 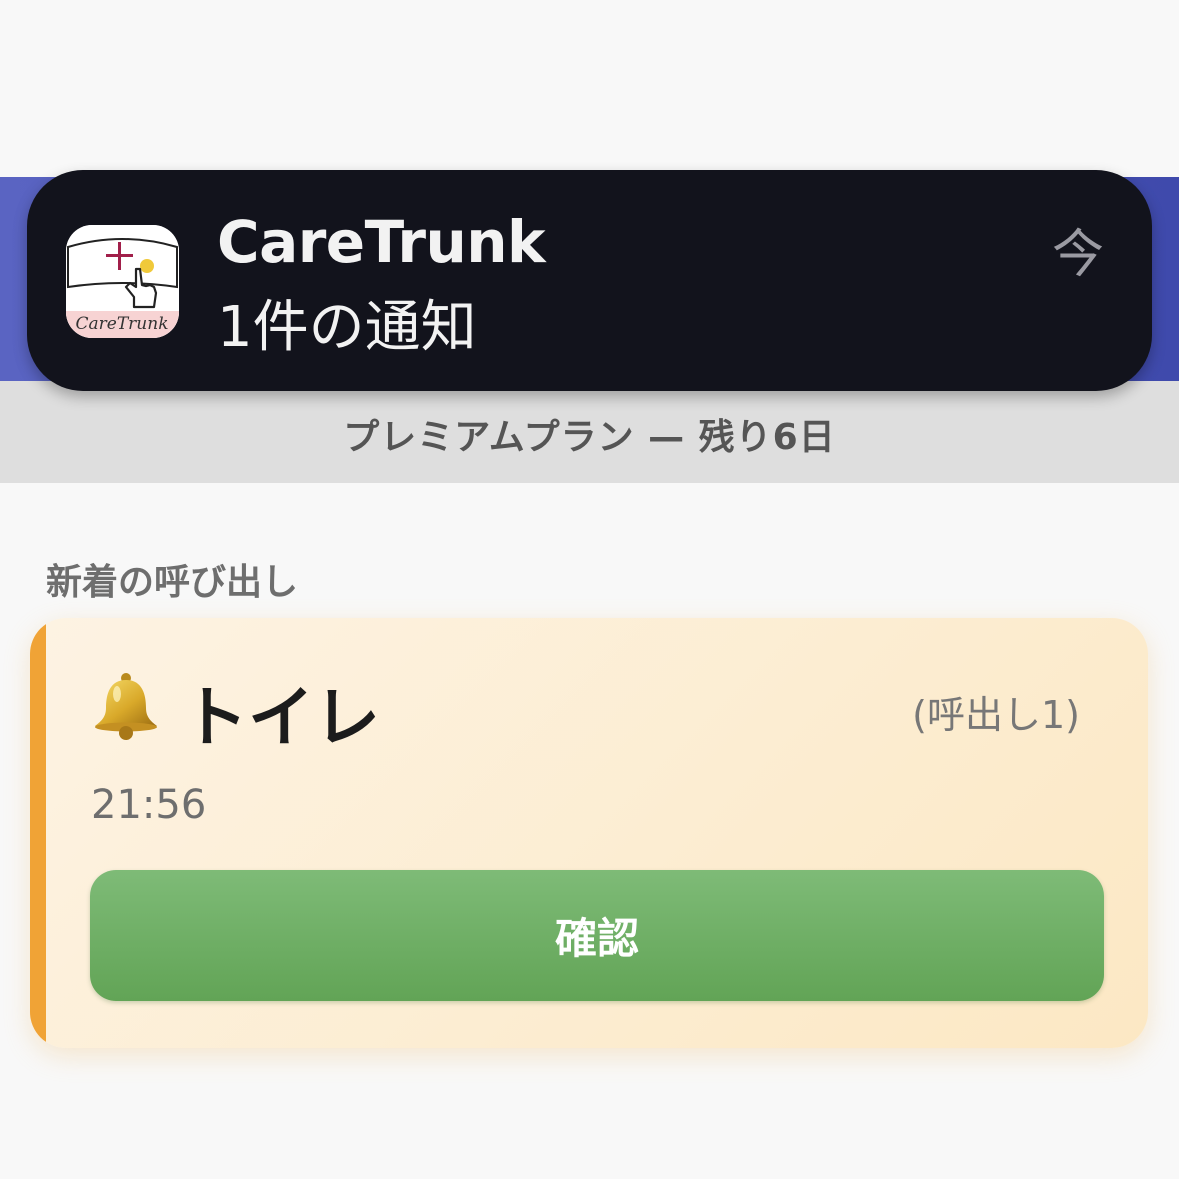 I want to click on bell-icon, so click(x=126, y=706).